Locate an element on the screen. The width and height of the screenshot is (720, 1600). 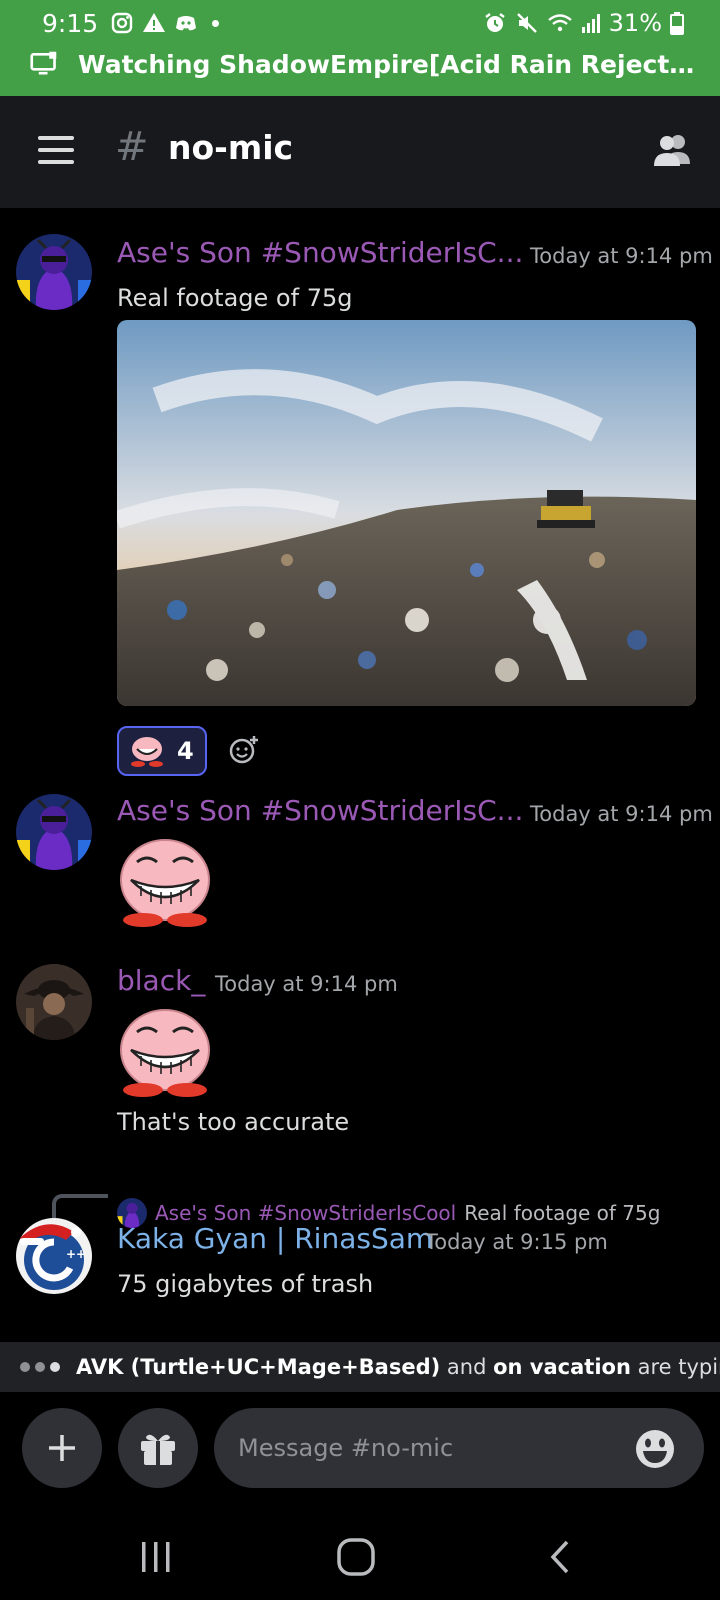
home-button is located at coordinates (356, 1557).